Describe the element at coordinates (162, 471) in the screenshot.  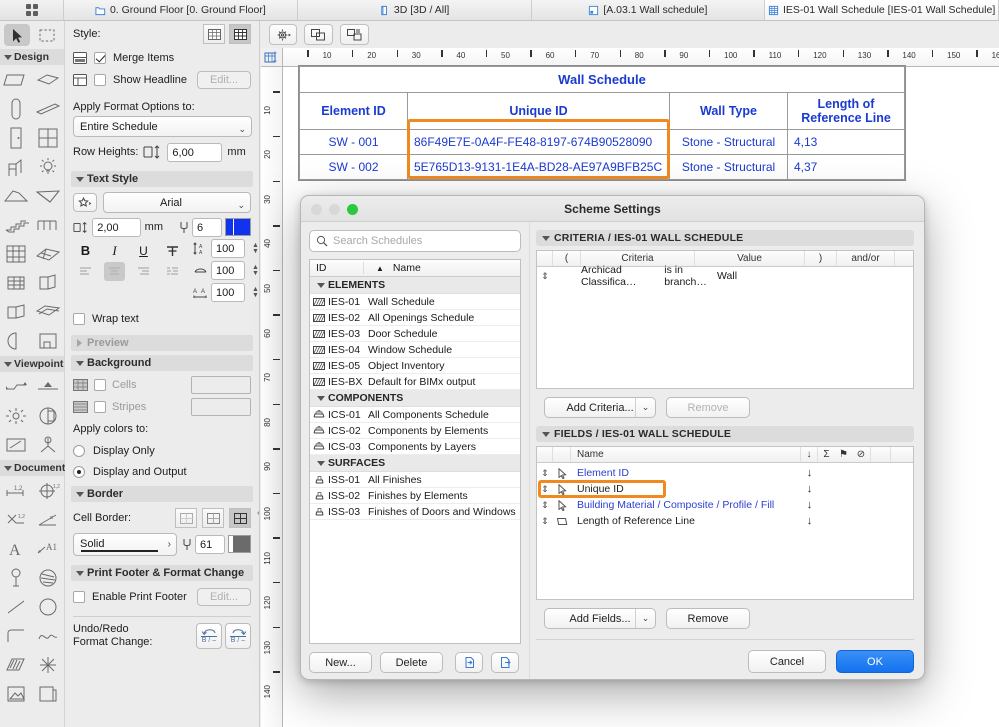
I see `display-and-output-row: Display and Output` at that location.